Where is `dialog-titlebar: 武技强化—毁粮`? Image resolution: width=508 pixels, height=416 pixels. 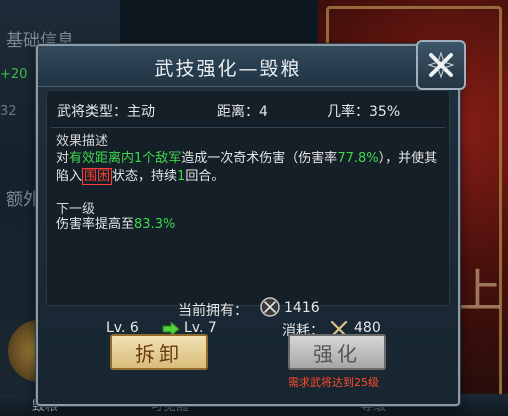
dialog-titlebar: 武技强化—毁粮 is located at coordinates (248, 66).